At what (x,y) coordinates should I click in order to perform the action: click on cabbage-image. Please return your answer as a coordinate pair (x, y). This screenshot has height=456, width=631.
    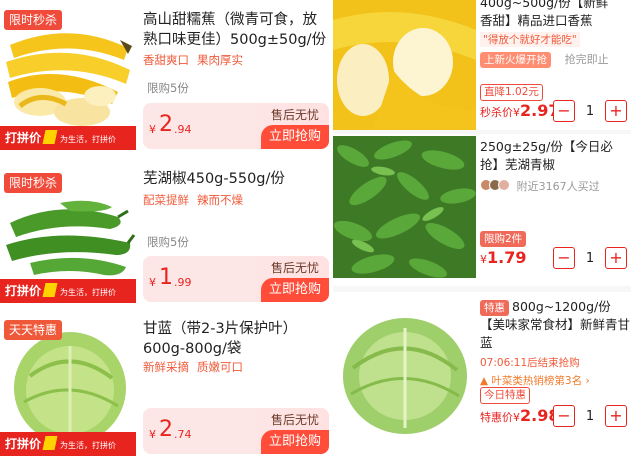
    Looking at the image, I should click on (404, 373).